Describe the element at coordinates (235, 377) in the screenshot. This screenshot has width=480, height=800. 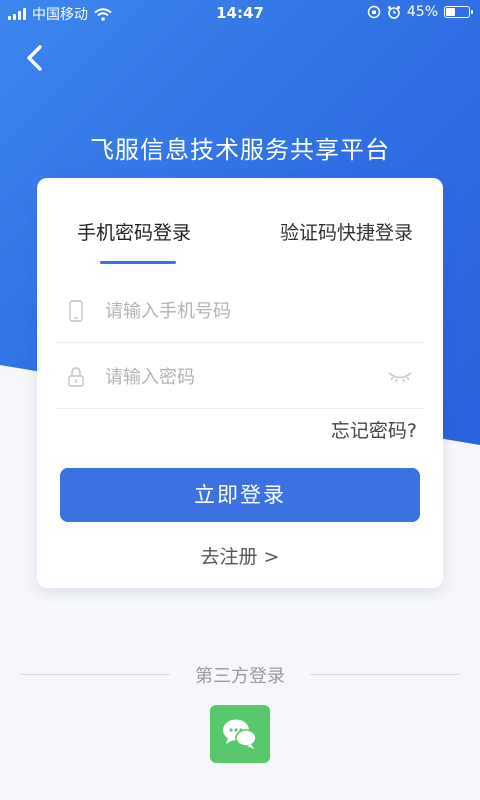
I see `password-input` at that location.